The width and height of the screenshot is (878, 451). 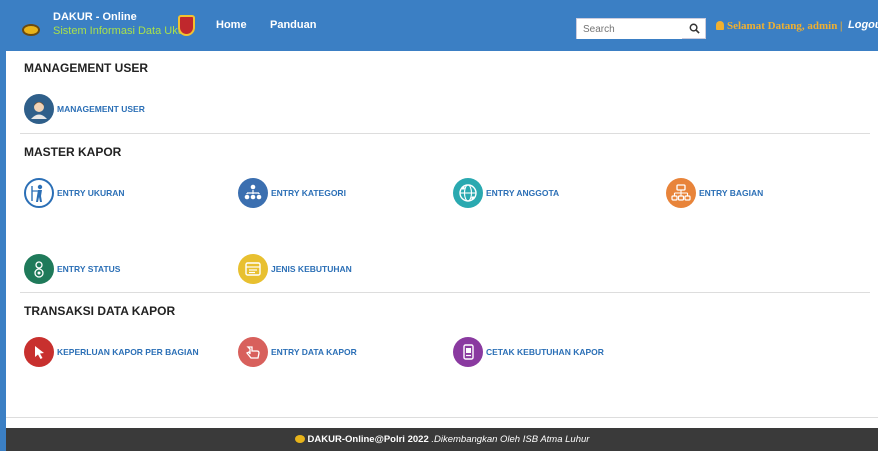 What do you see at coordinates (95, 17) in the screenshot?
I see `brand-title: DAKUR - Online` at bounding box center [95, 17].